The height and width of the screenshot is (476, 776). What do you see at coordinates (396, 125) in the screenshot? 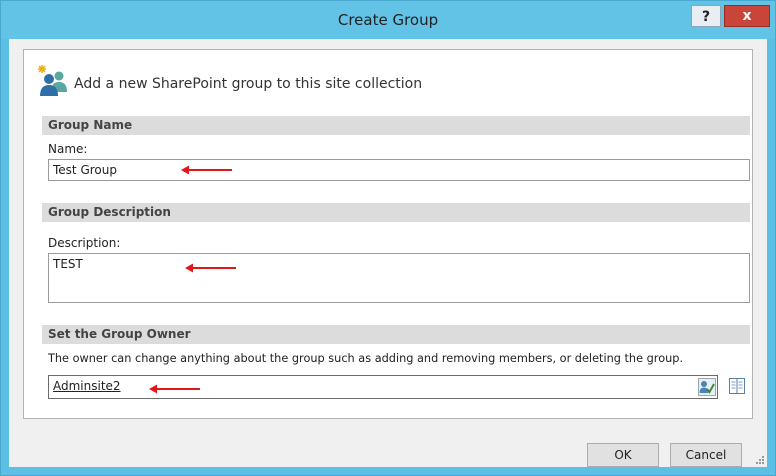
I see `section-group-name: Group Name` at bounding box center [396, 125].